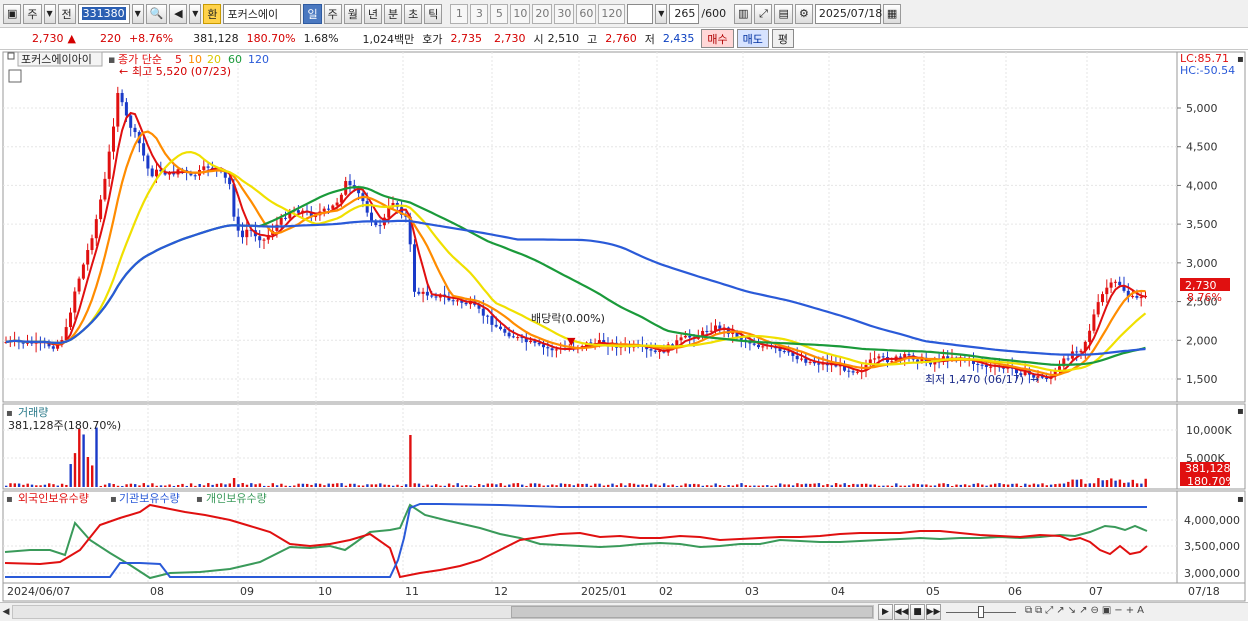  What do you see at coordinates (1106, 610) in the screenshot?
I see `screenshot-icon: ▣` at bounding box center [1106, 610].